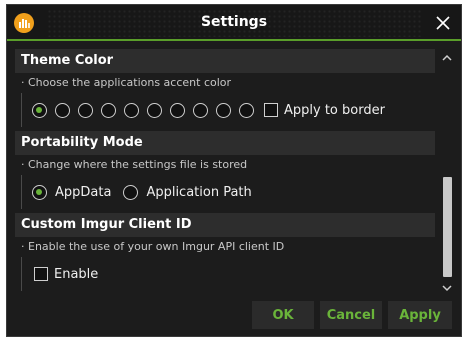 This screenshot has height=343, width=468. Describe the element at coordinates (447, 227) in the screenshot. I see `scroll-thumb` at that location.